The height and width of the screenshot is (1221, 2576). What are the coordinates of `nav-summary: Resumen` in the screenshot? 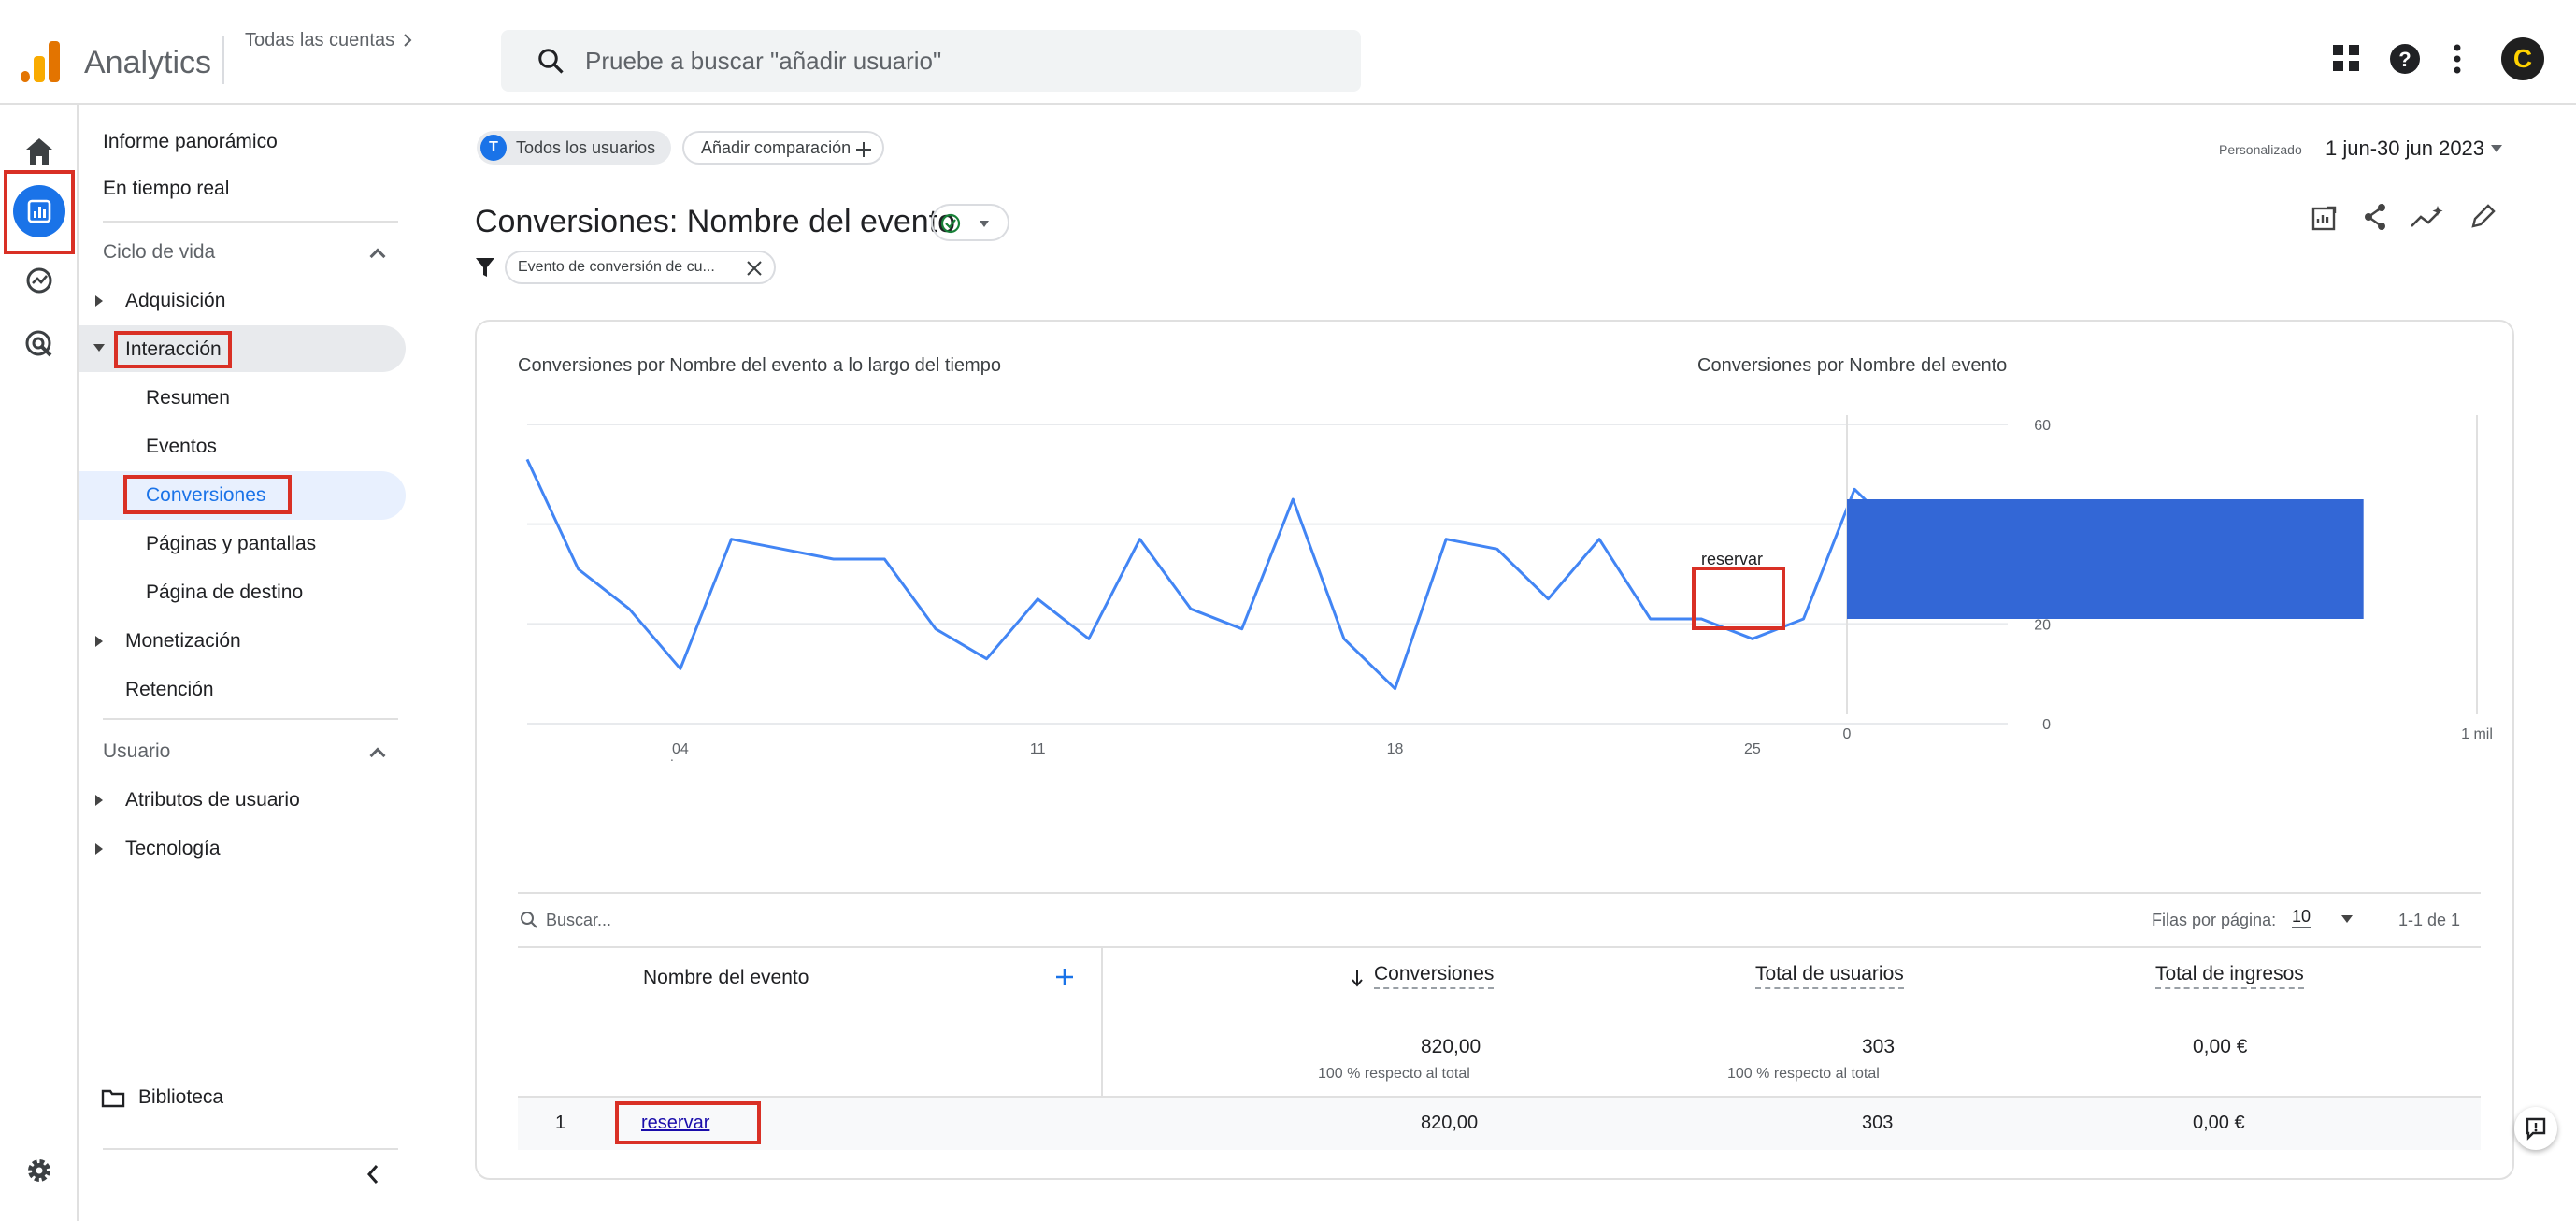 It's located at (188, 398).